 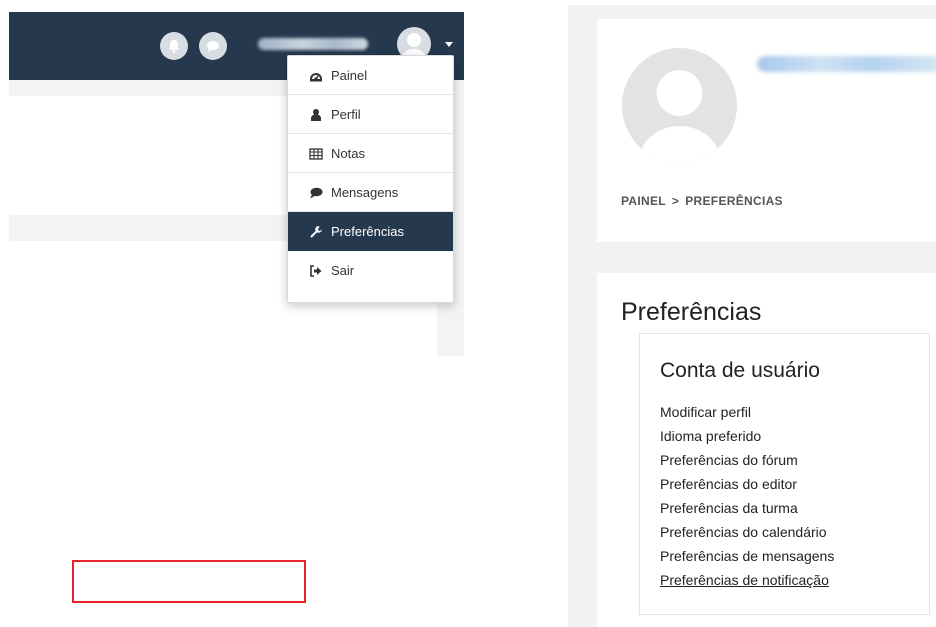 I want to click on menu-item-label: Mensagens, so click(x=365, y=192).